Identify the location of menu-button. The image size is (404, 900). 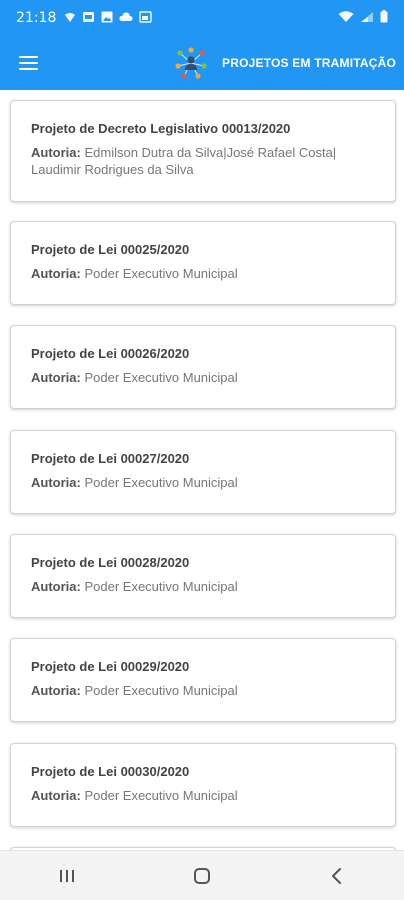
(28, 63).